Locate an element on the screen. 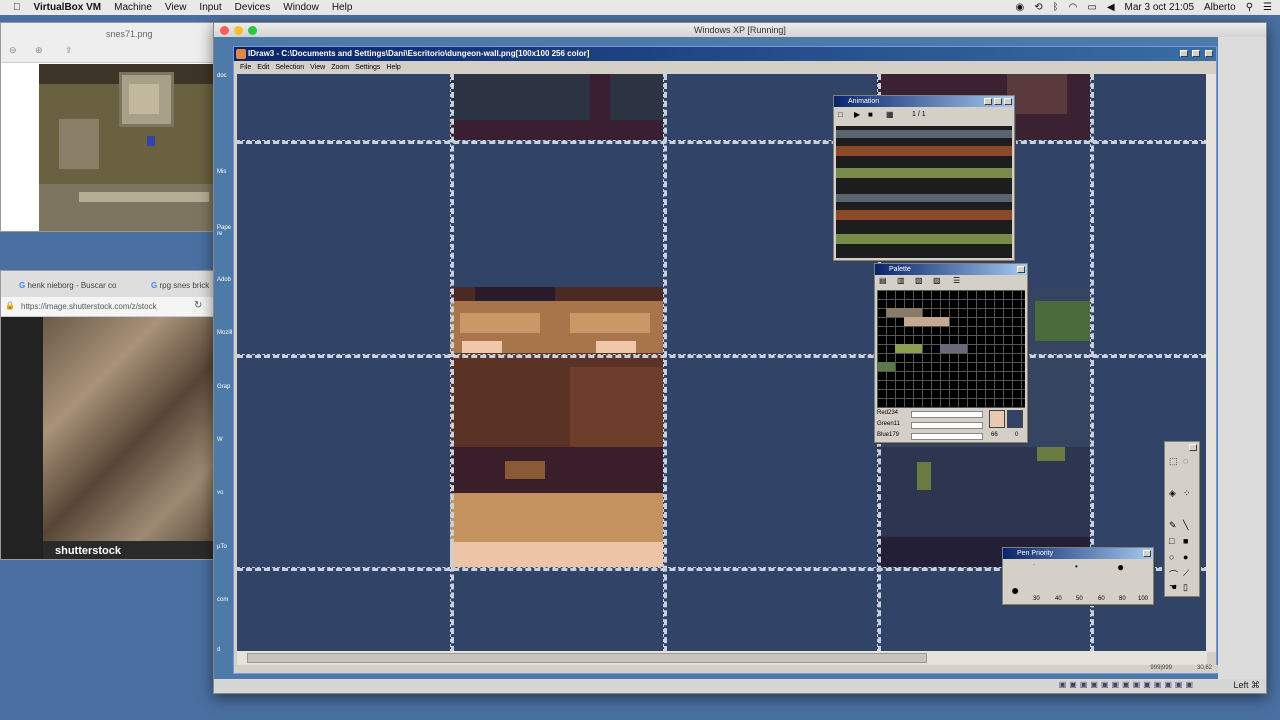 The width and height of the screenshot is (1280, 720). line-tool-icon: ╲ is located at coordinates (1185, 525).